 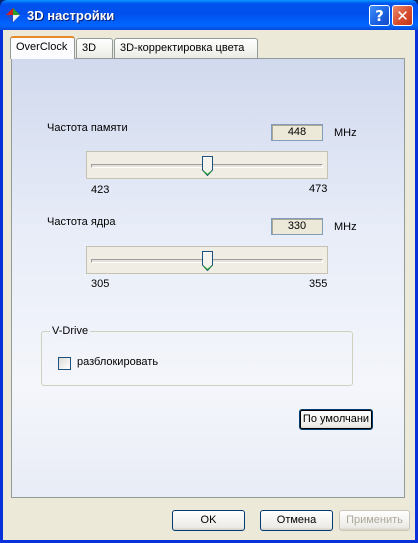 I want to click on app-icon, so click(x=13, y=15).